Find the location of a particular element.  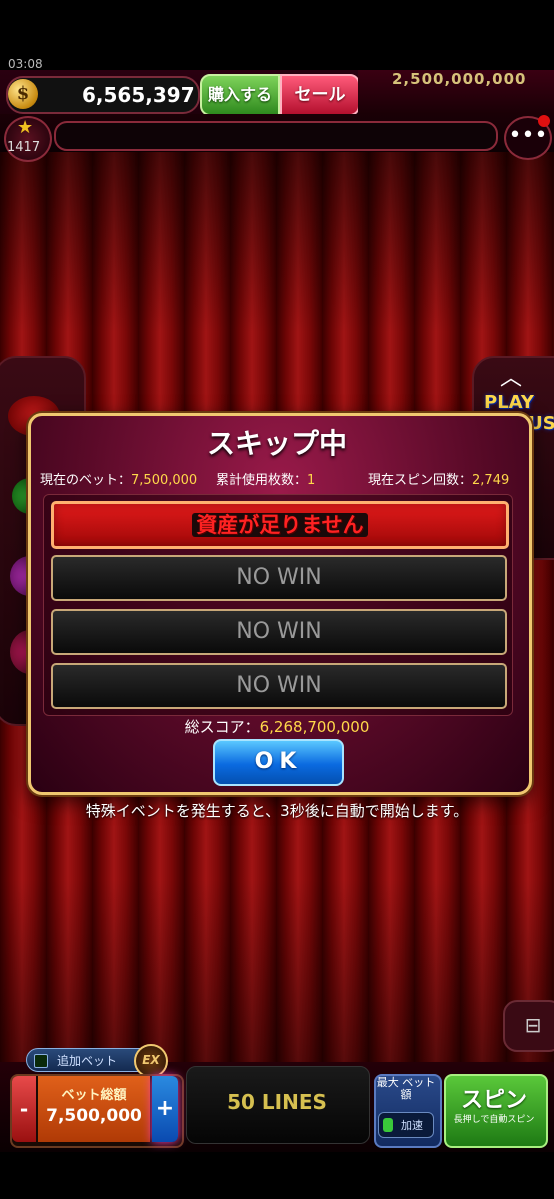

ex-badge: EX is located at coordinates (151, 1061).